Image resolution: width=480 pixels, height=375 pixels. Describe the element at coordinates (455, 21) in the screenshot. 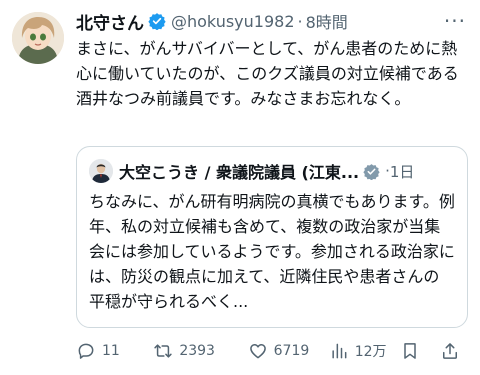

I see `more-icon: ···` at that location.